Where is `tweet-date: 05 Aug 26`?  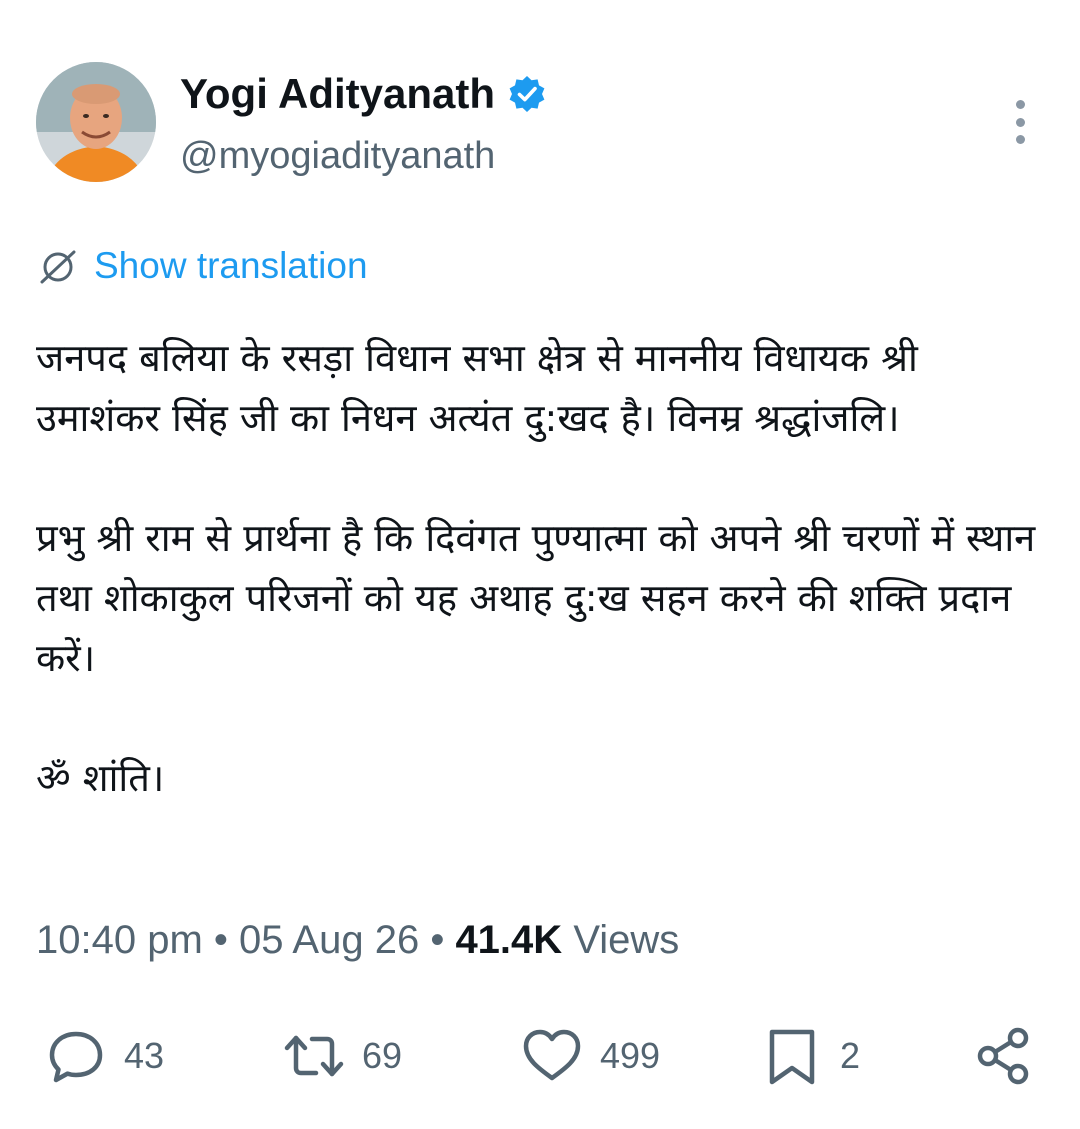
tweet-date: 05 Aug 26 is located at coordinates (329, 940).